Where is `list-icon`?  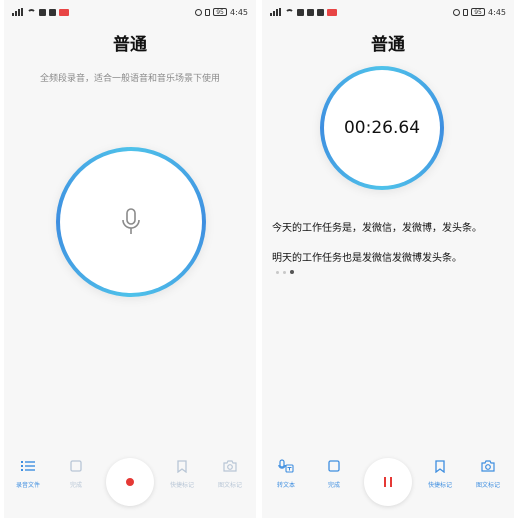
list-icon is located at coordinates (28, 466).